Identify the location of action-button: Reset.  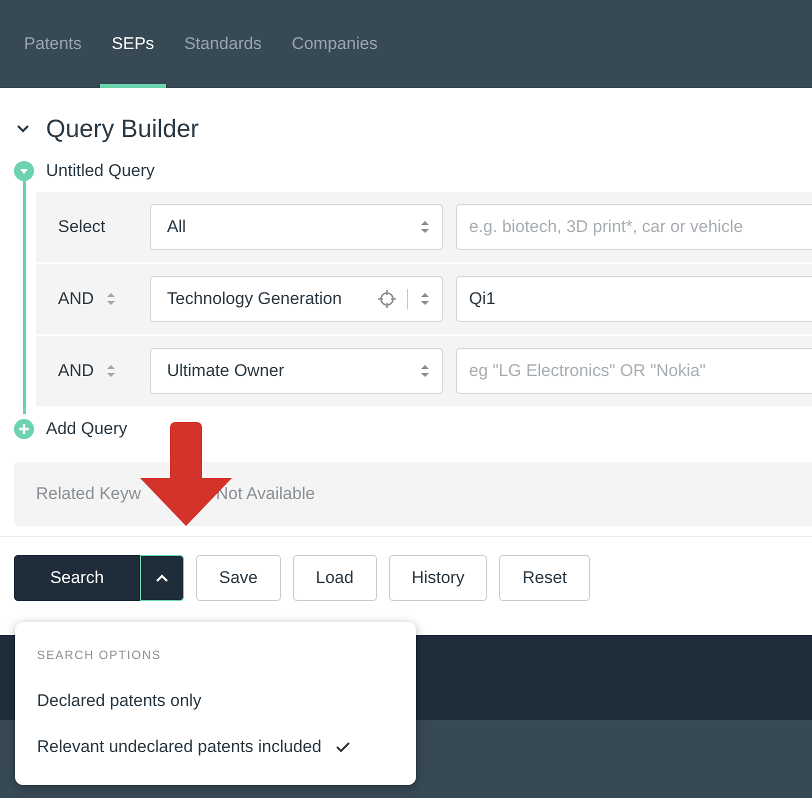
(544, 578).